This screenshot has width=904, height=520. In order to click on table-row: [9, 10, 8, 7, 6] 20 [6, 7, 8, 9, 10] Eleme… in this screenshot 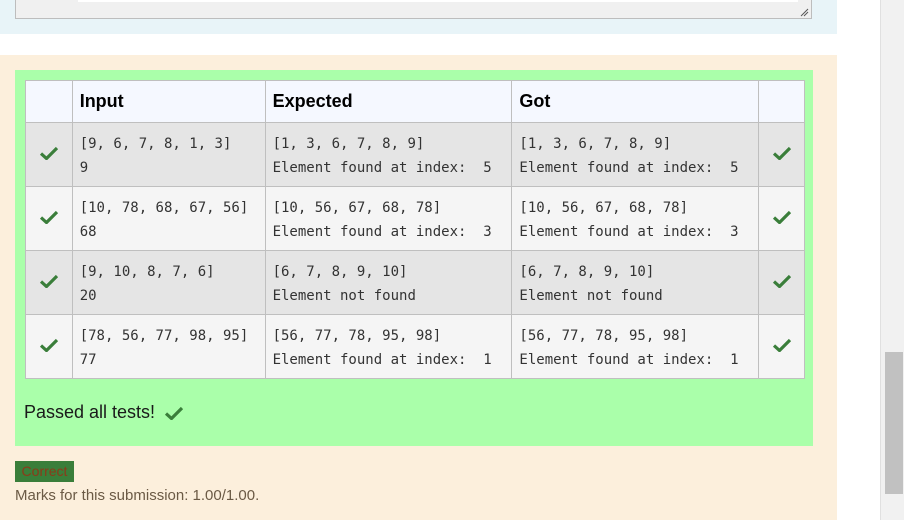, I will do `click(415, 282)`.